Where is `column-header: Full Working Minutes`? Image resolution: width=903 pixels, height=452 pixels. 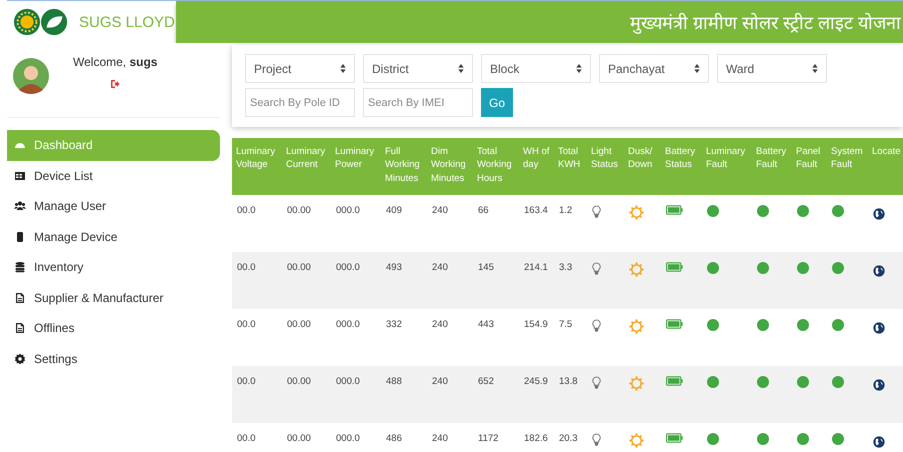 column-header: Full Working Minutes is located at coordinates (402, 165).